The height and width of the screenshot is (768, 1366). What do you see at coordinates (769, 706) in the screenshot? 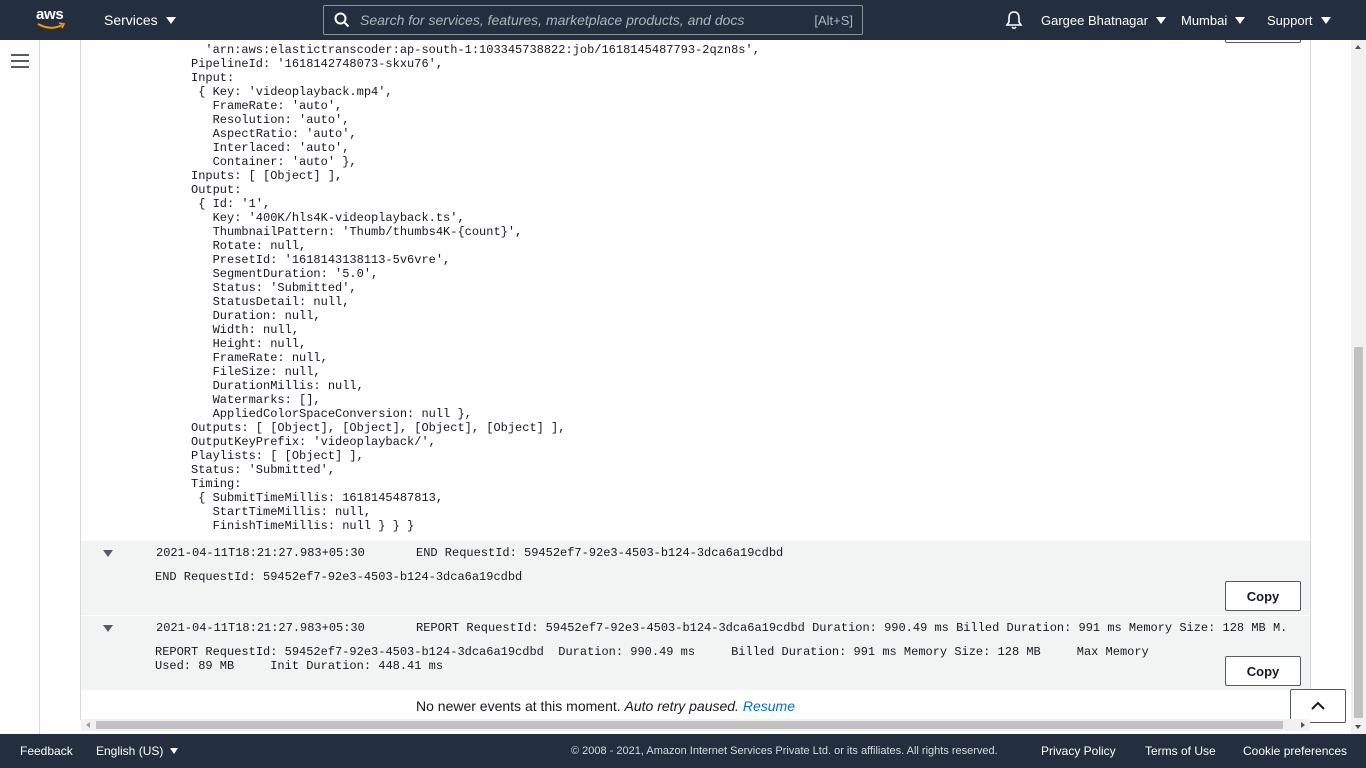
I see `resume-link: Resume` at bounding box center [769, 706].